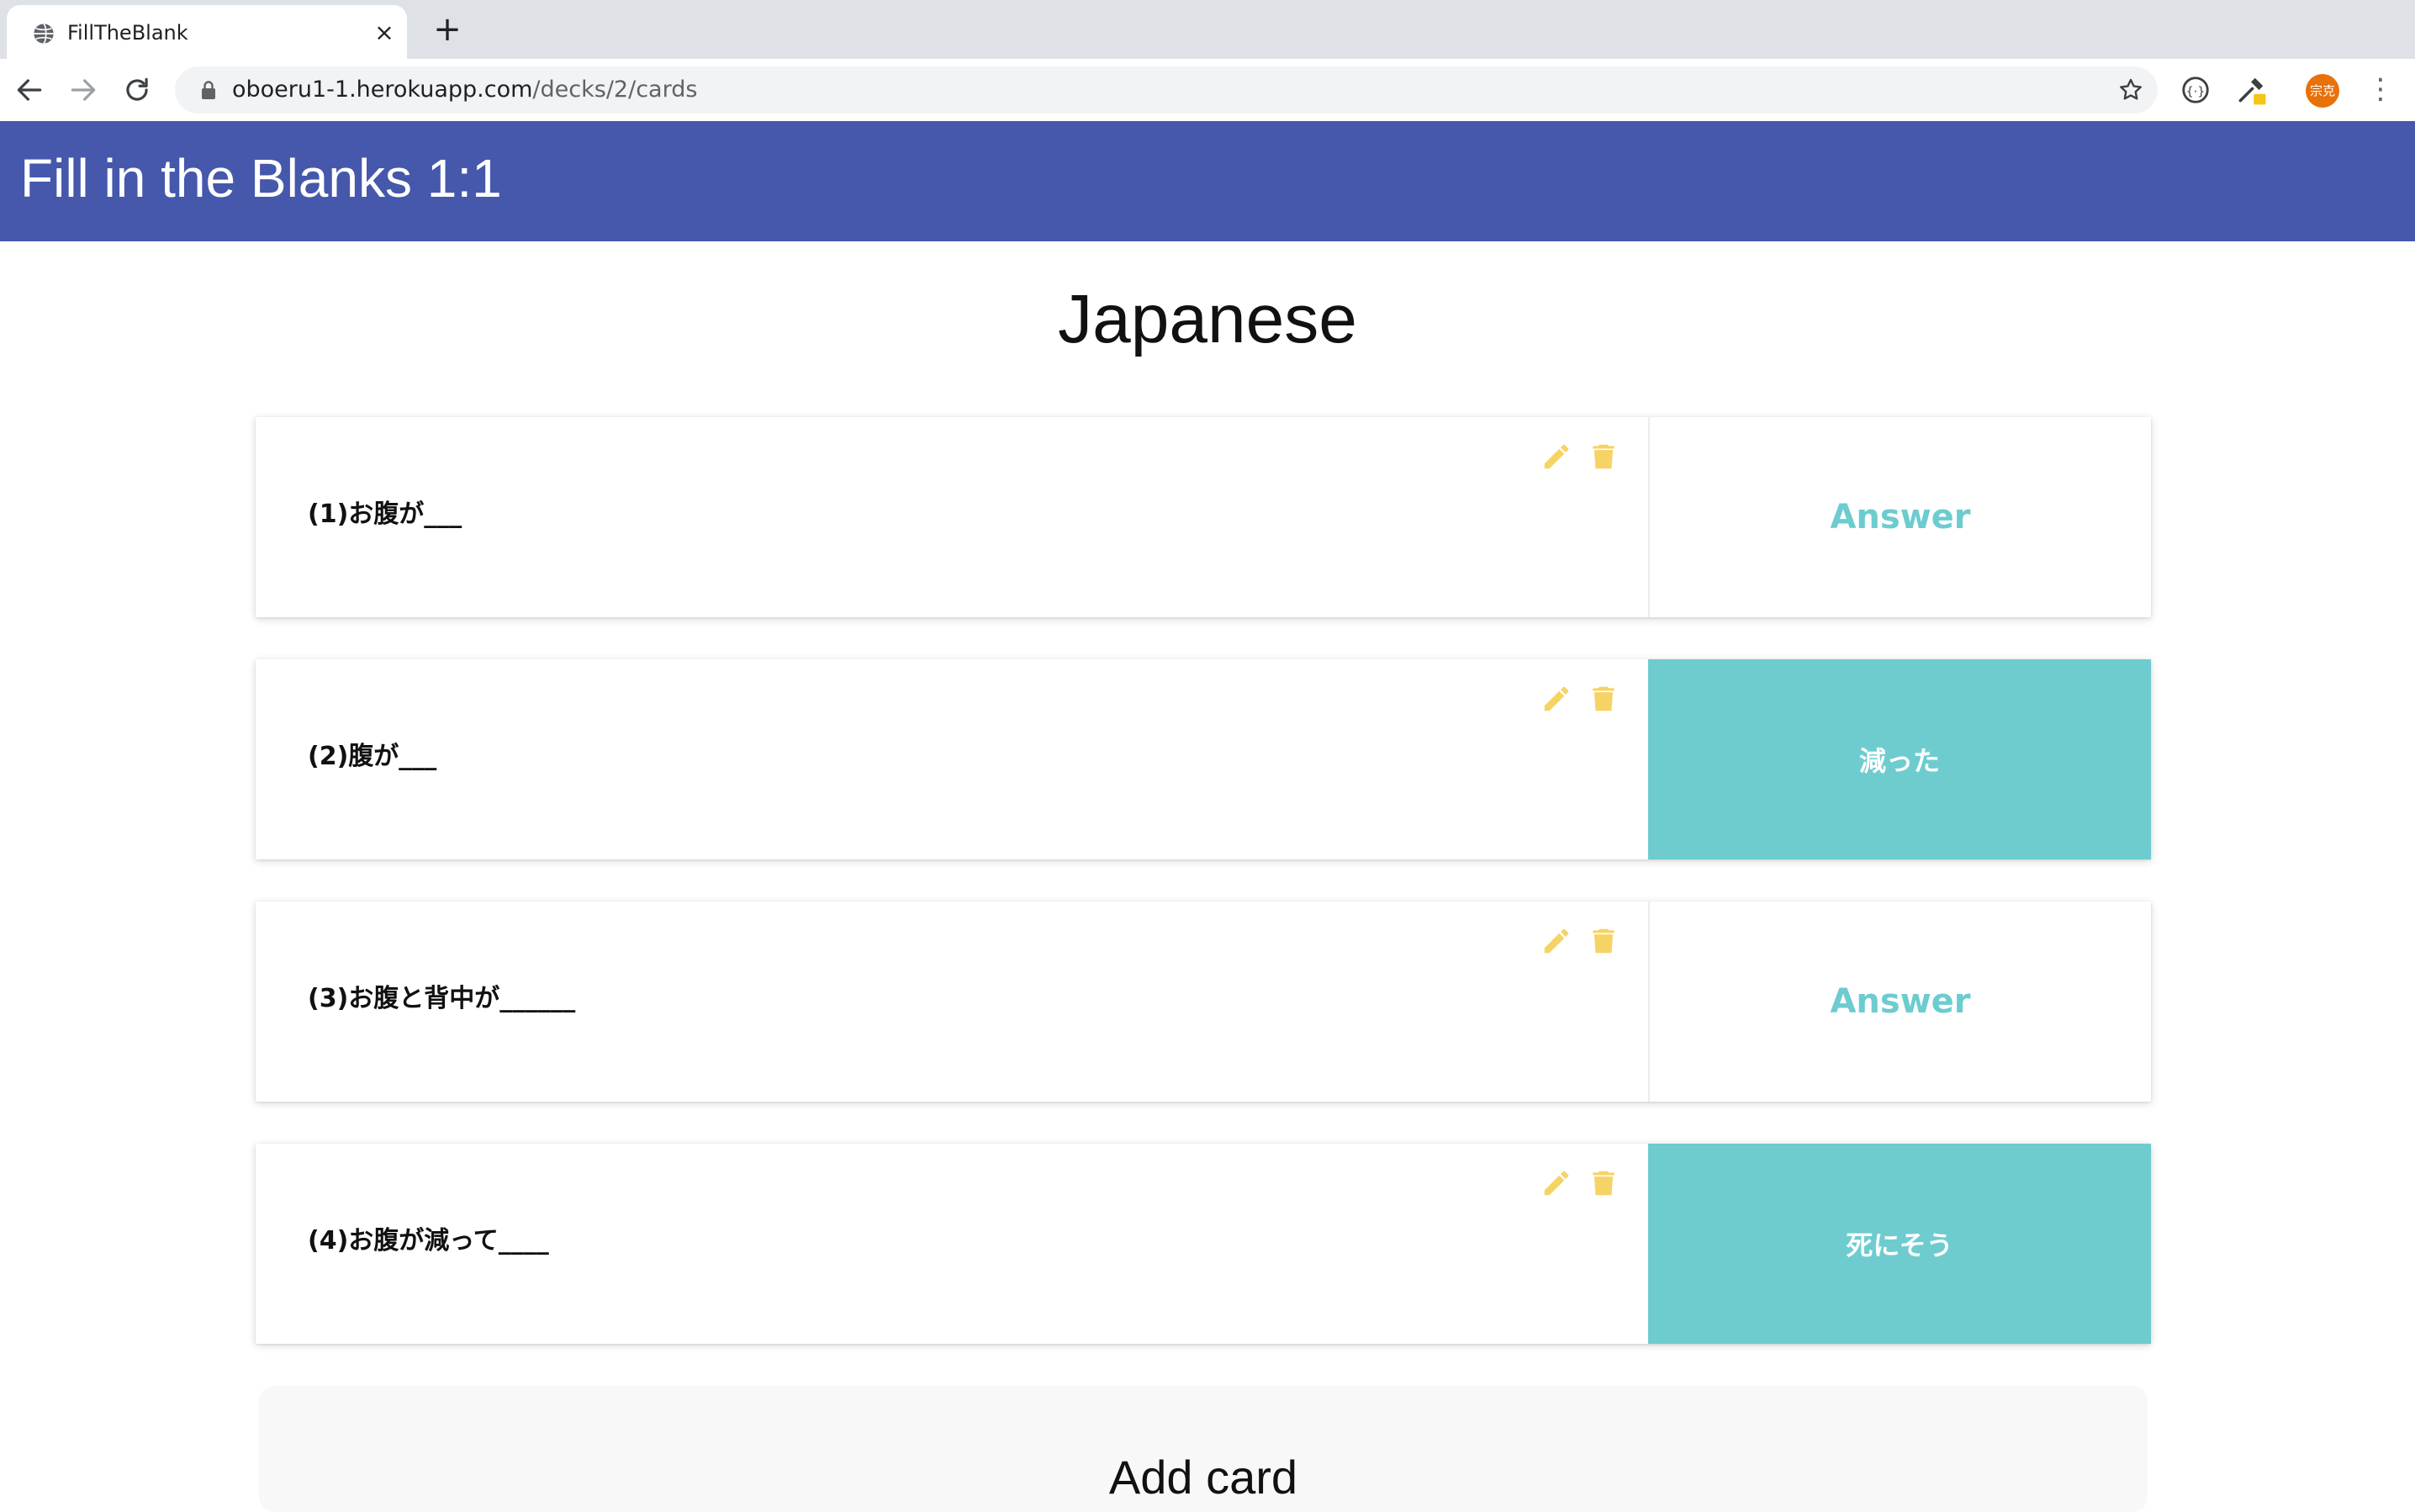 The width and height of the screenshot is (2415, 1512). I want to click on lock-icon, so click(208, 90).